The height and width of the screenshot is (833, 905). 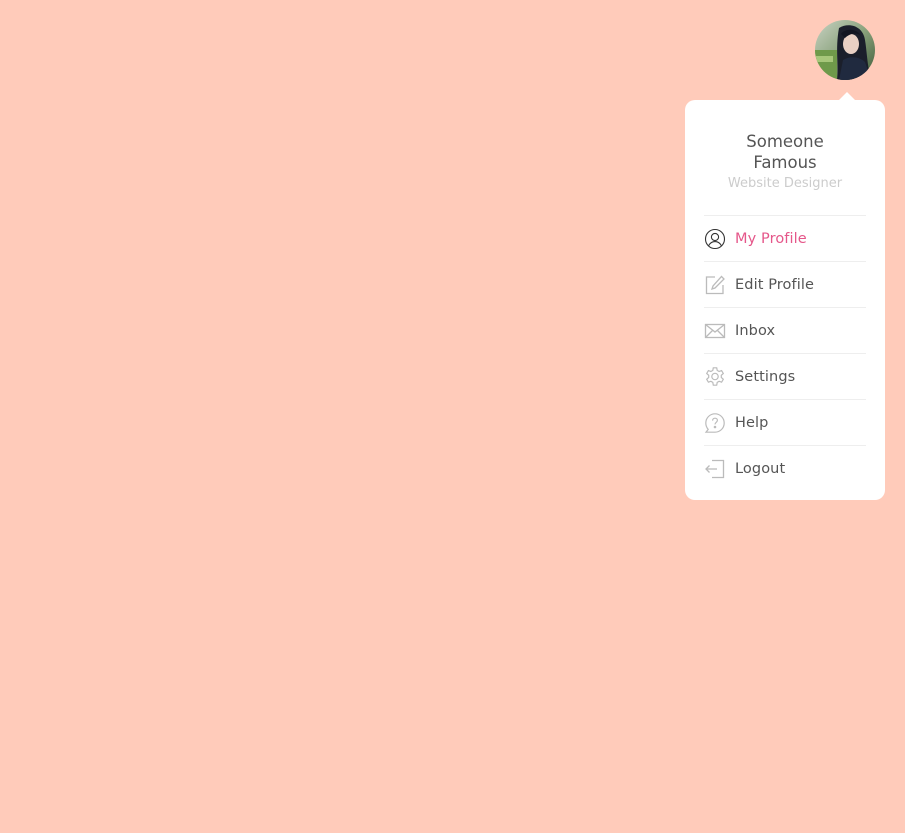 I want to click on menu-item-edit-profile: Edit Profile, so click(x=785, y=284).